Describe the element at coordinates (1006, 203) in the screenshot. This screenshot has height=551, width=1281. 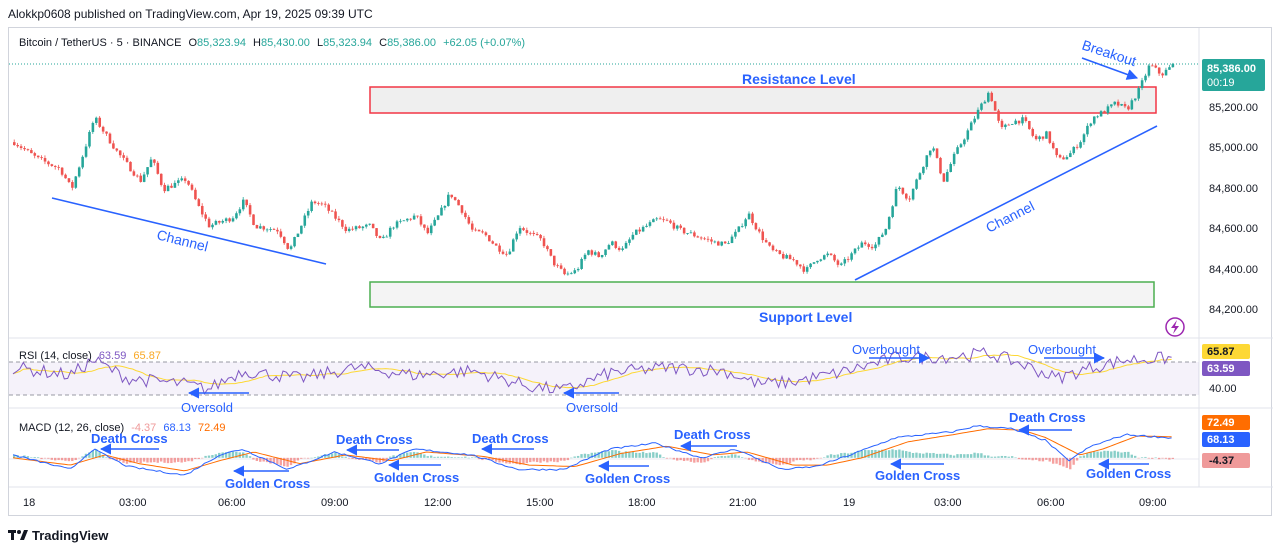
I see `channel-line-right` at that location.